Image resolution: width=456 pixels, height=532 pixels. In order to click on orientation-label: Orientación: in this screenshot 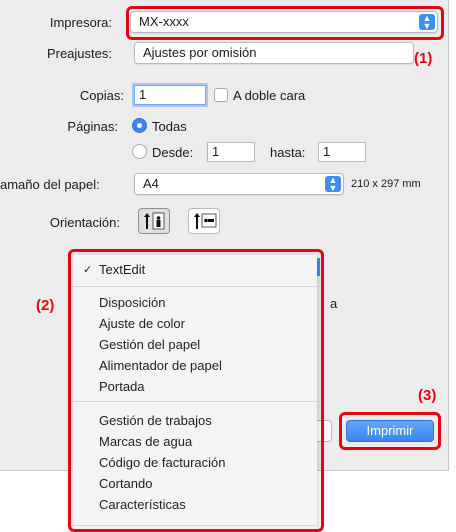, I will do `click(84, 222)`.